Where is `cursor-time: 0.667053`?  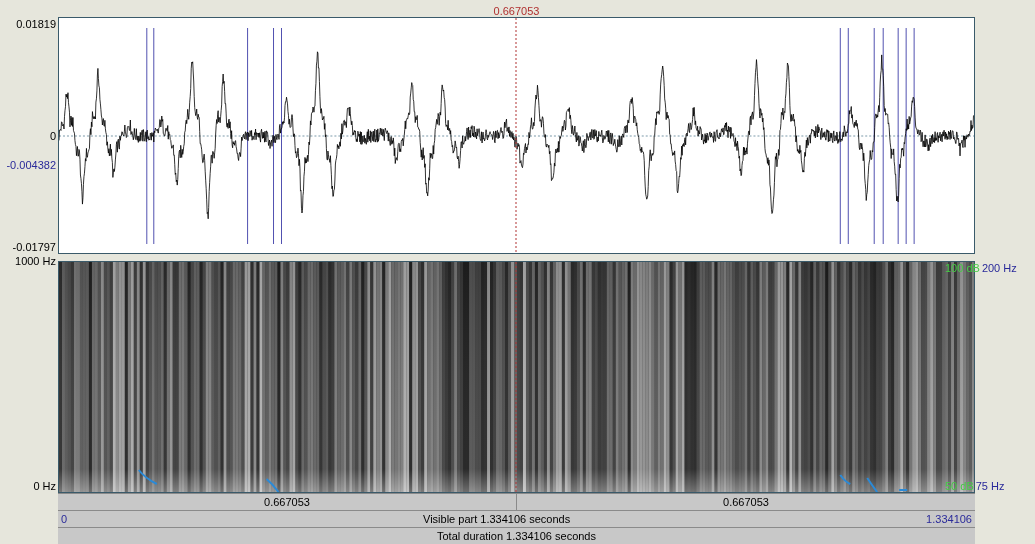
cursor-time: 0.667053 is located at coordinates (516, 11).